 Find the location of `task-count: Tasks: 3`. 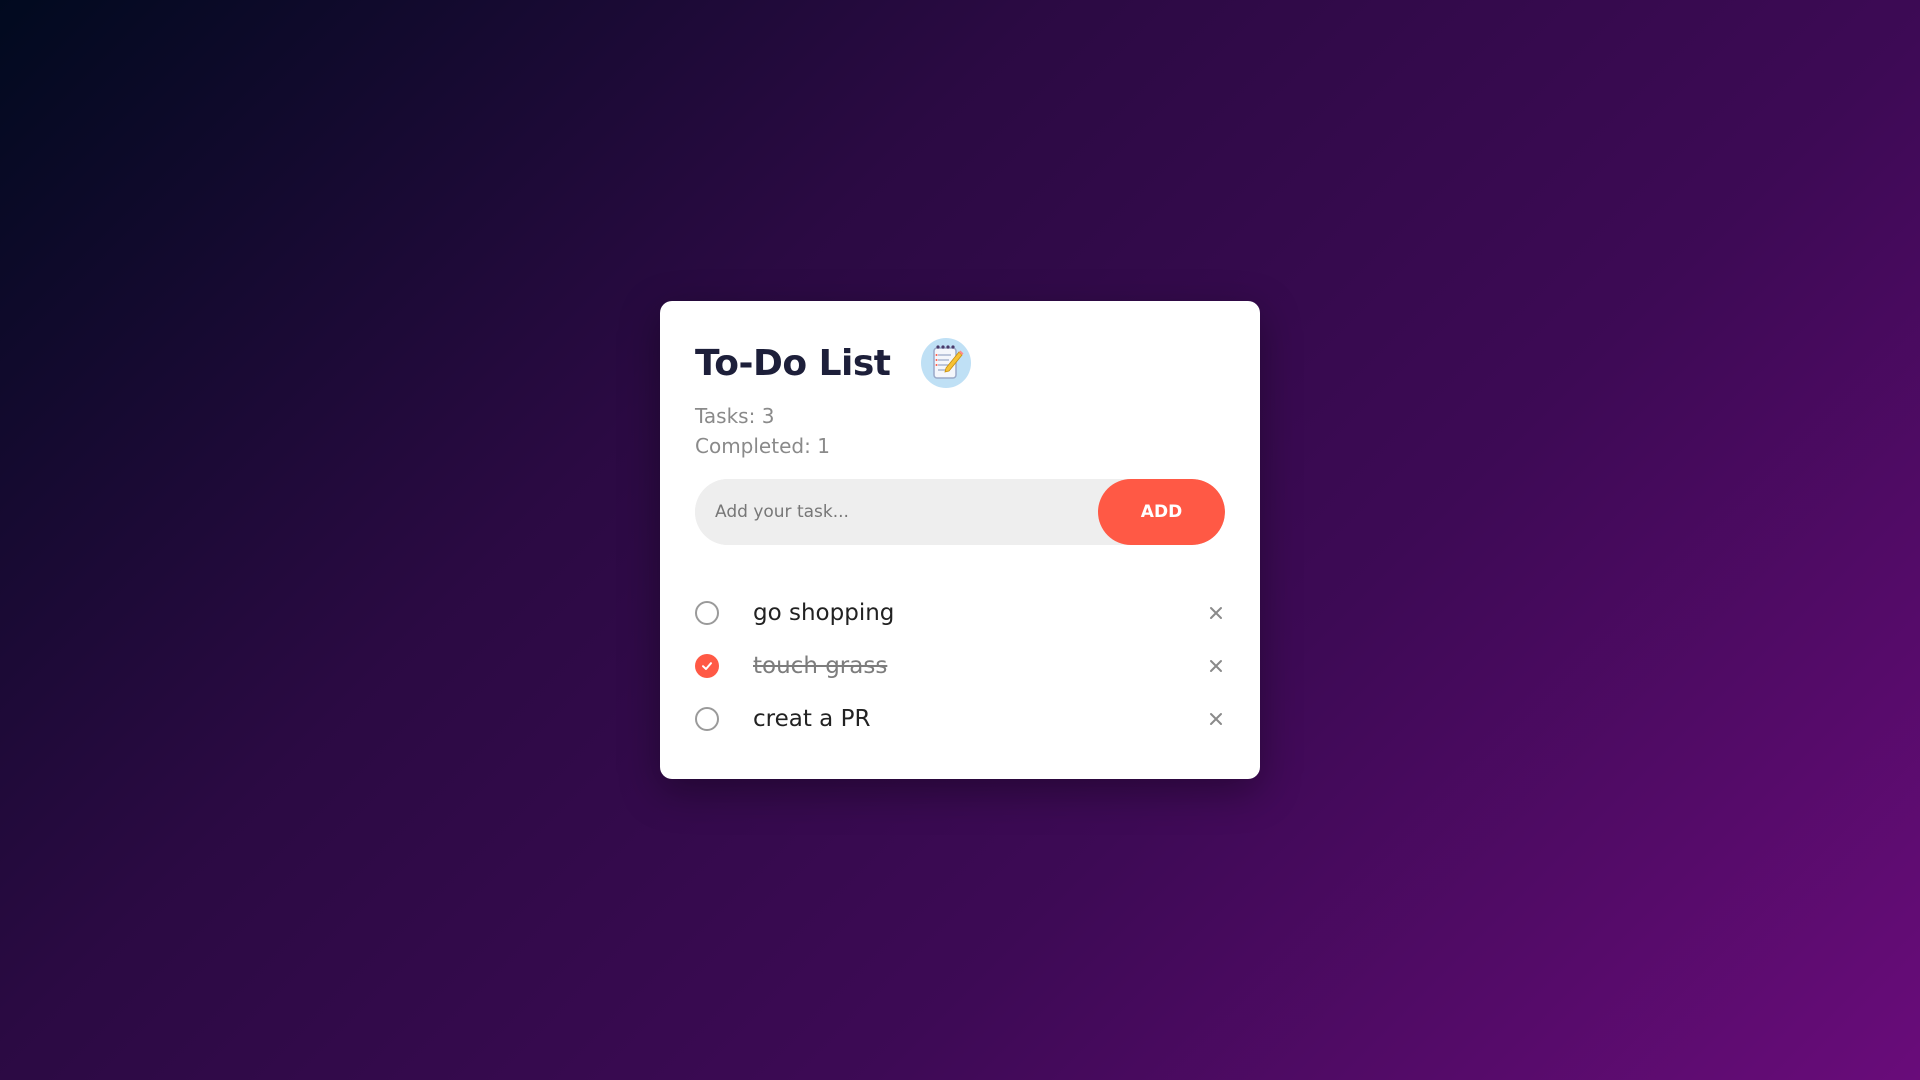

task-count: Tasks: 3 is located at coordinates (762, 416).